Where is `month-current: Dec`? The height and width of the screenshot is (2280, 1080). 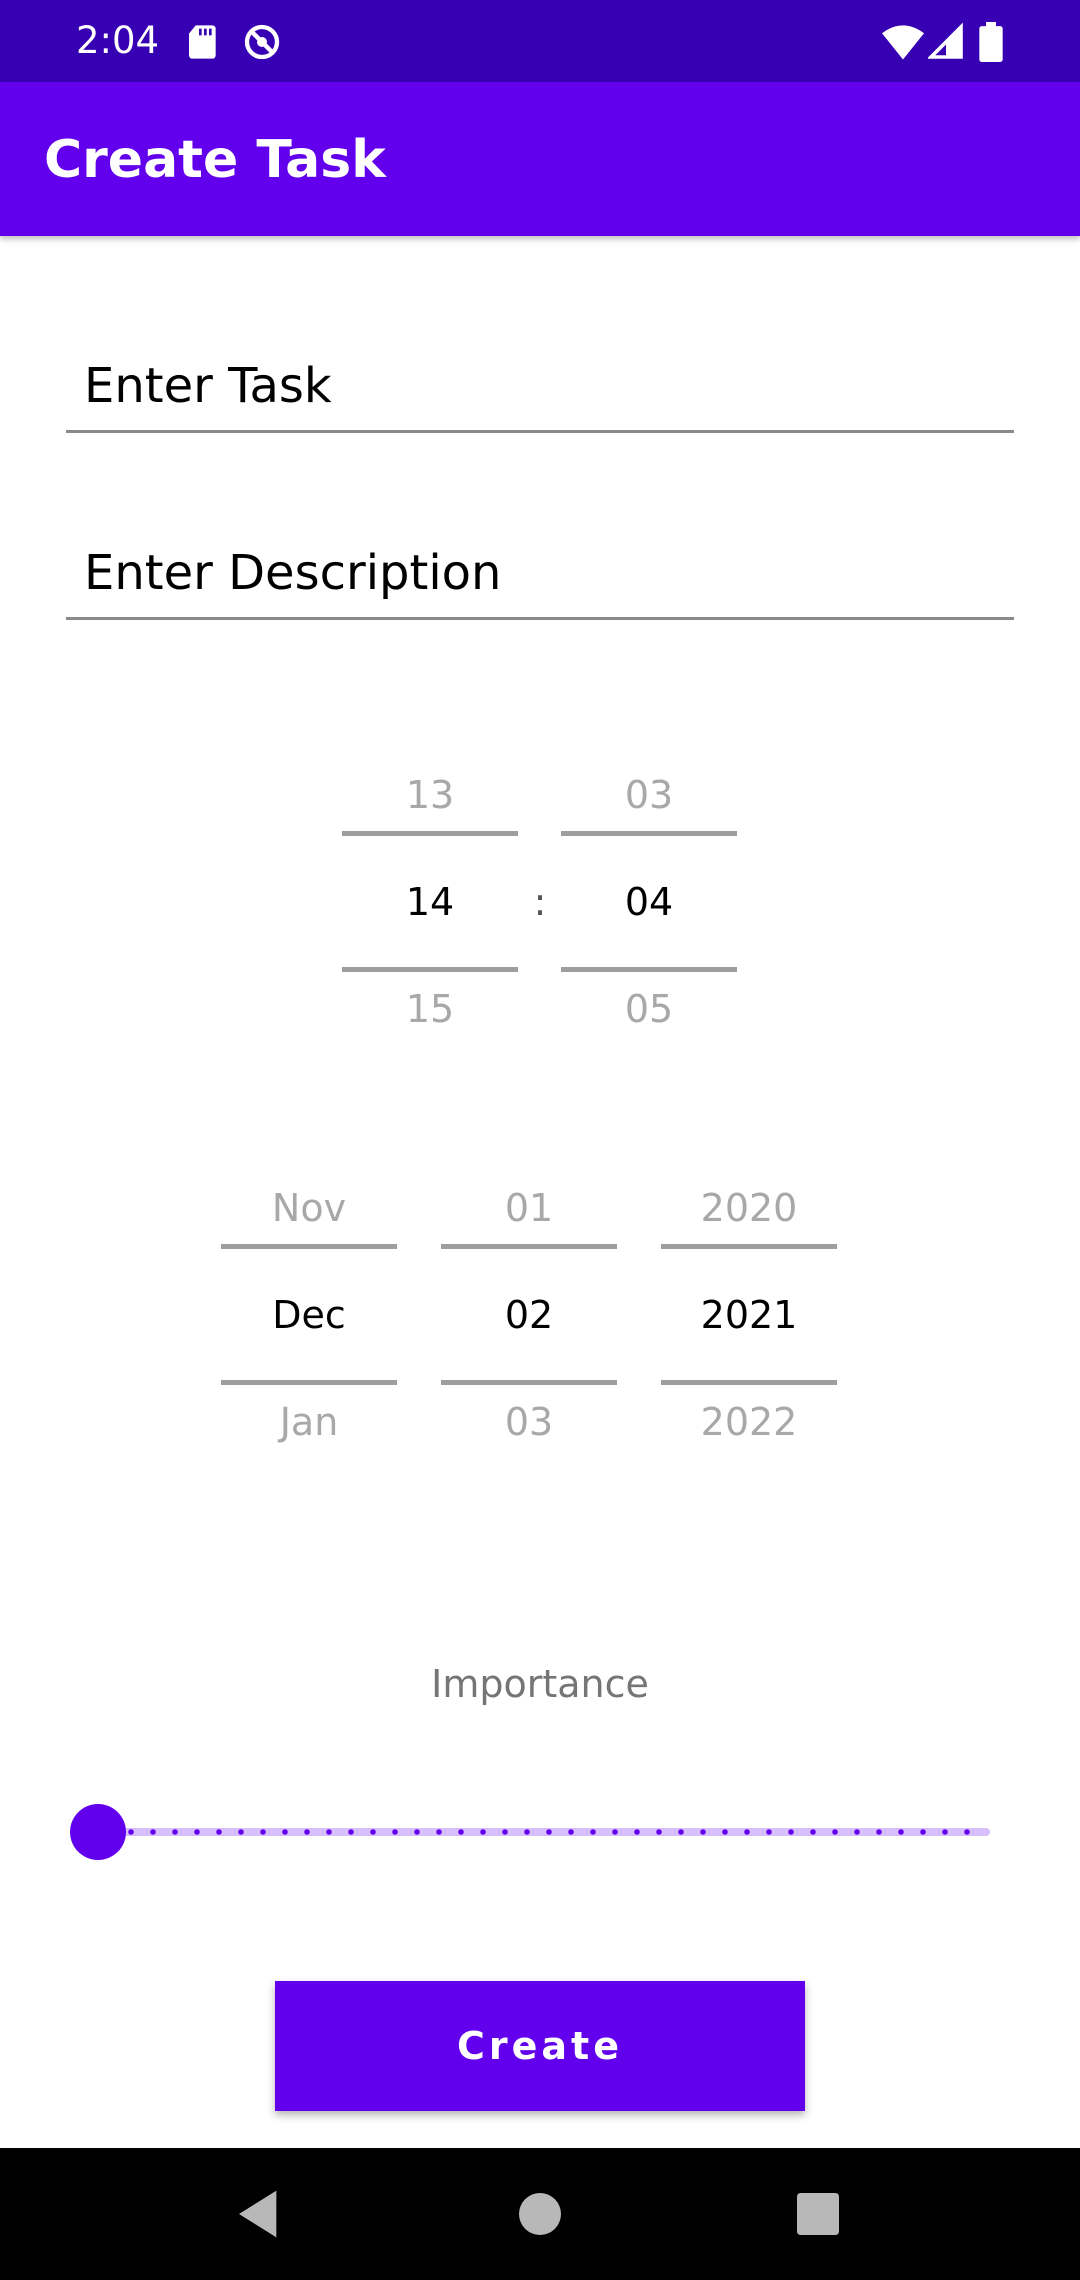
month-current: Dec is located at coordinates (309, 1315).